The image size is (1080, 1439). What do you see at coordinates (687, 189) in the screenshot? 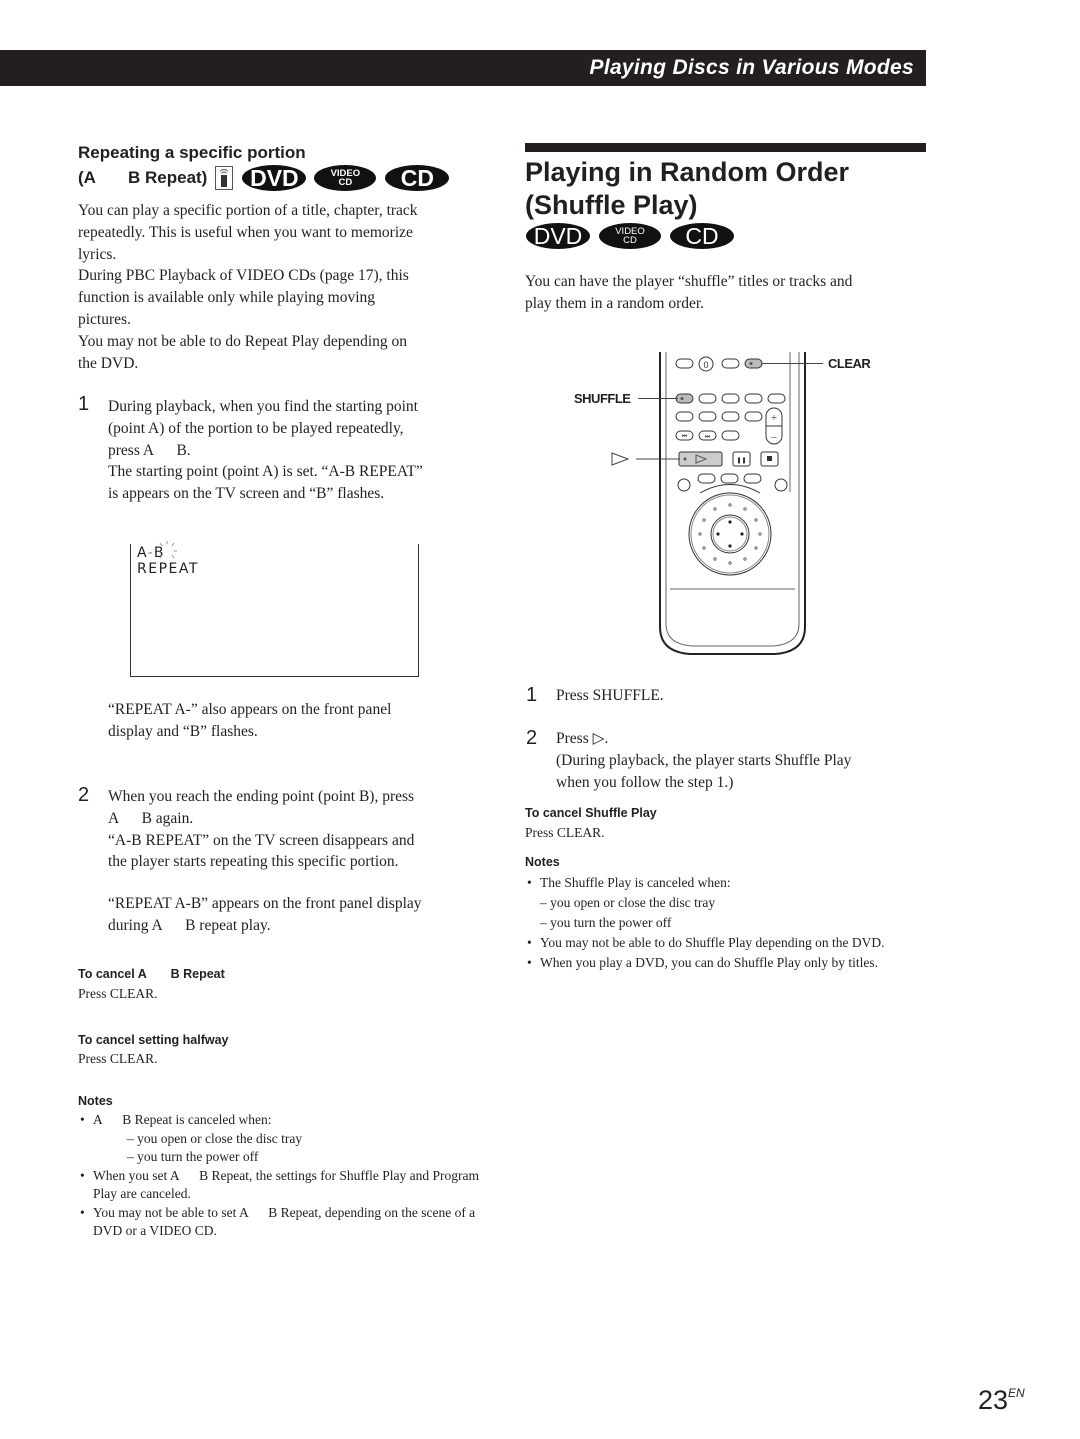
I see `section-heading: Playing in Random Order (Shuffle Play)` at bounding box center [687, 189].